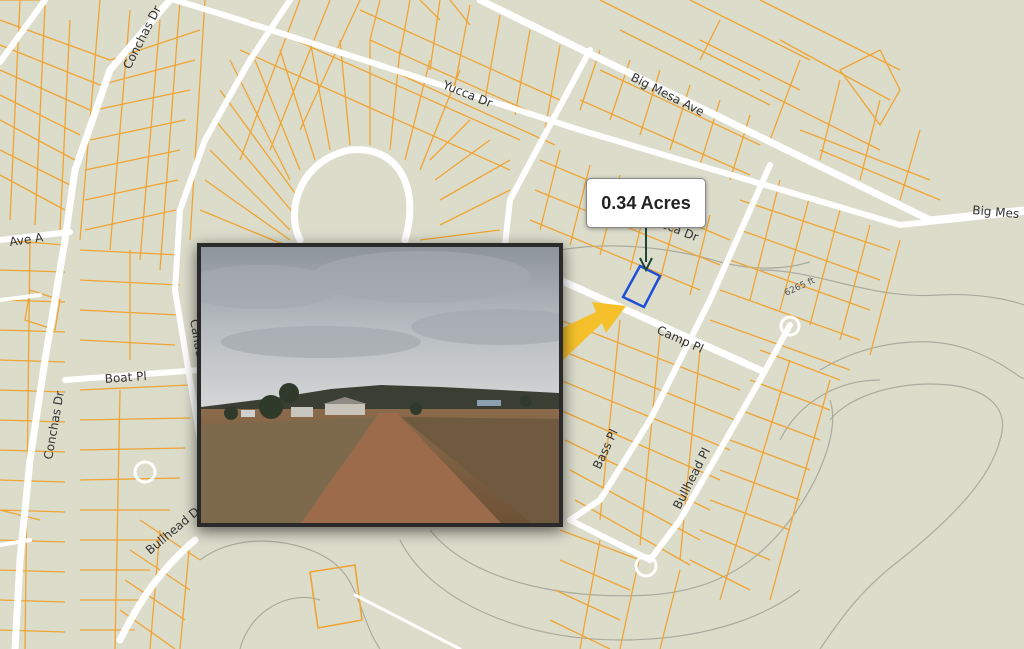  I want to click on landscape-photo, so click(380, 385).